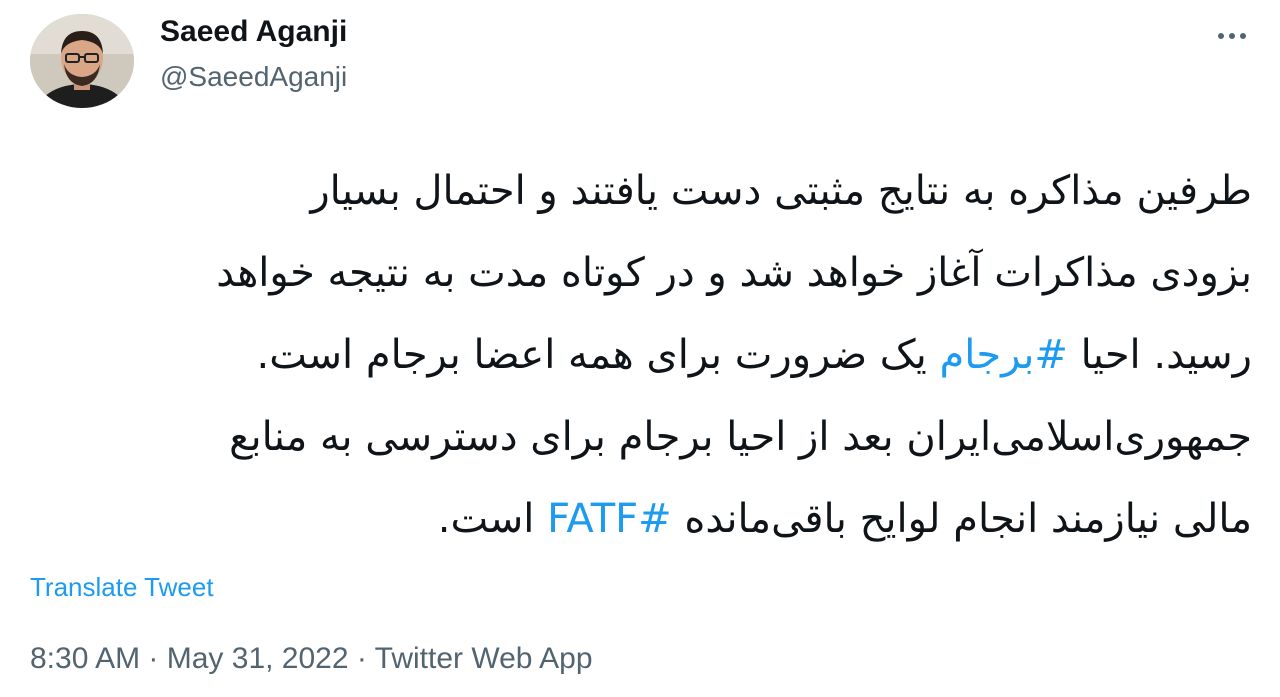 The width and height of the screenshot is (1280, 697). Describe the element at coordinates (492, 519) in the screenshot. I see `tweet-text-segment: است.` at that location.